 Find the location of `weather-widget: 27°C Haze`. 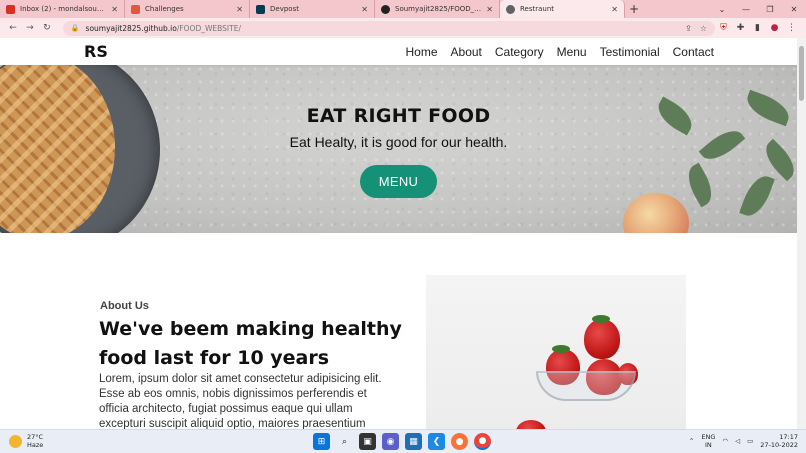

weather-widget: 27°C Haze is located at coordinates (26, 441).